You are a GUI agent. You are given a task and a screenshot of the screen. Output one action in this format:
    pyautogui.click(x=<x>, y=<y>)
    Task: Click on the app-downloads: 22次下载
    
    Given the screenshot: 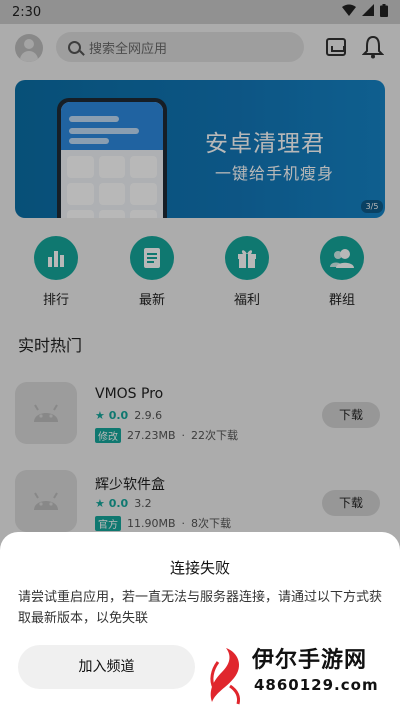 What is the action you would take?
    pyautogui.click(x=215, y=435)
    